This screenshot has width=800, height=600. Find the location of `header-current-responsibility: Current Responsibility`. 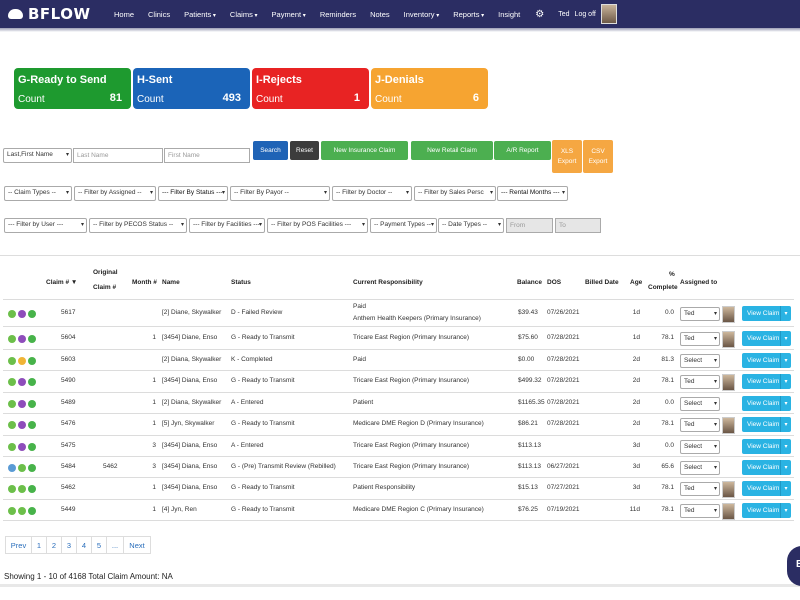

header-current-responsibility: Current Responsibility is located at coordinates (388, 282).